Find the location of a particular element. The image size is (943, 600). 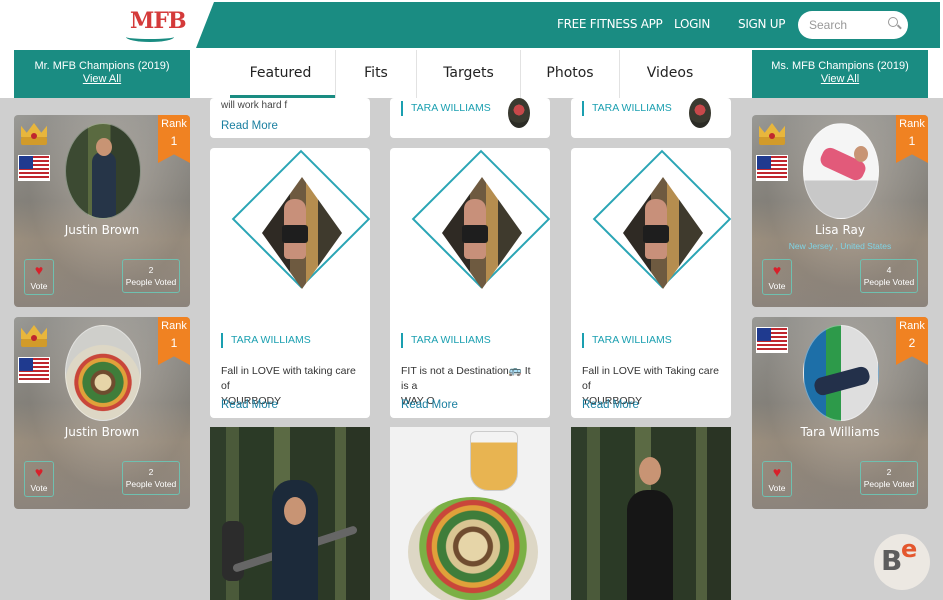

nav-free-fitness-app: FREE FITNESS APP is located at coordinates (610, 24).